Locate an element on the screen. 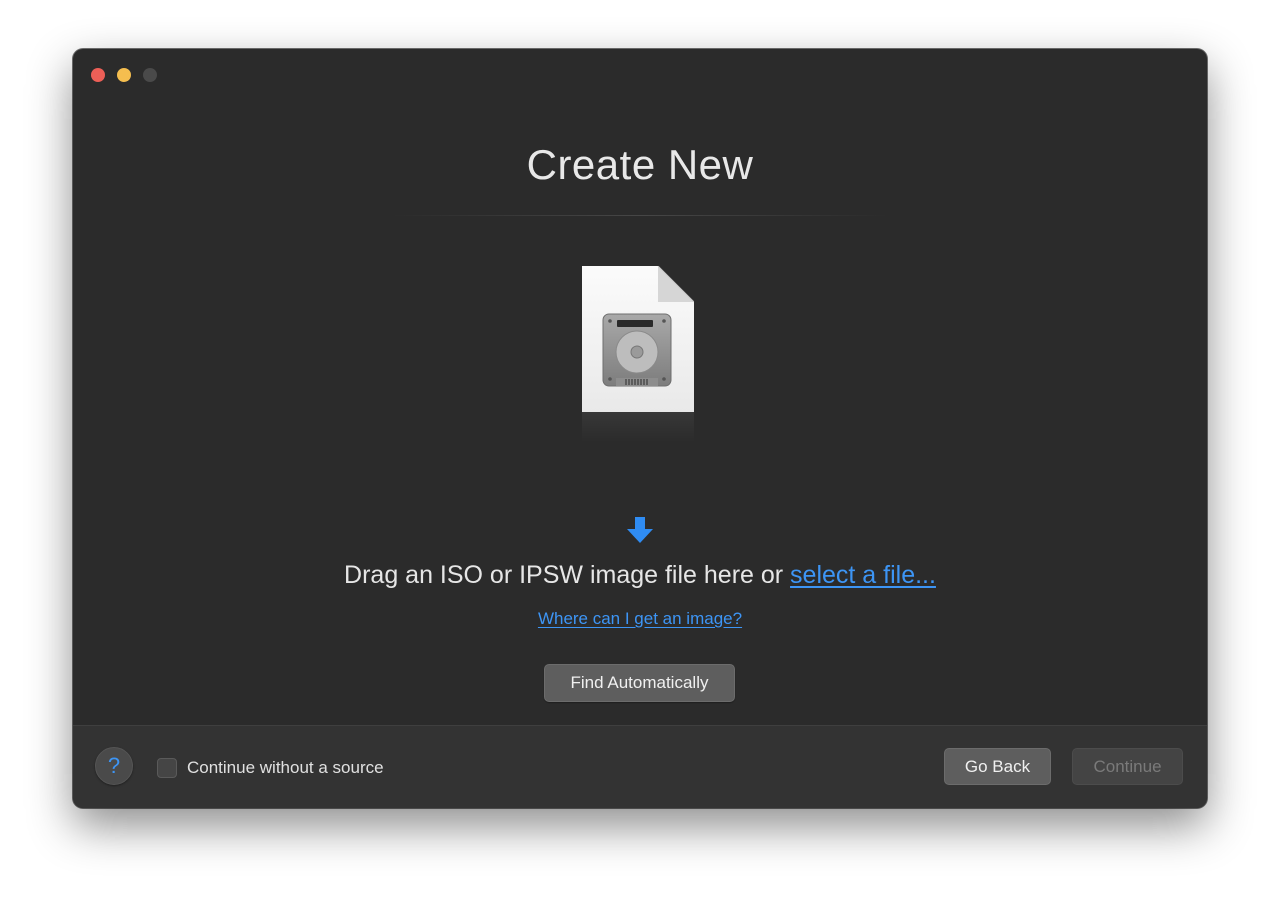  where-image-link: Where can I get an image? is located at coordinates (640, 618).